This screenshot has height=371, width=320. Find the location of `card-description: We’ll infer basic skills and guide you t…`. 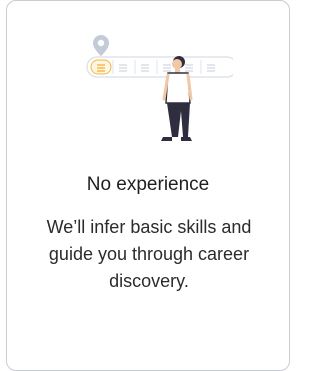

card-description: We’ll infer basic skills and guide you t… is located at coordinates (149, 254).